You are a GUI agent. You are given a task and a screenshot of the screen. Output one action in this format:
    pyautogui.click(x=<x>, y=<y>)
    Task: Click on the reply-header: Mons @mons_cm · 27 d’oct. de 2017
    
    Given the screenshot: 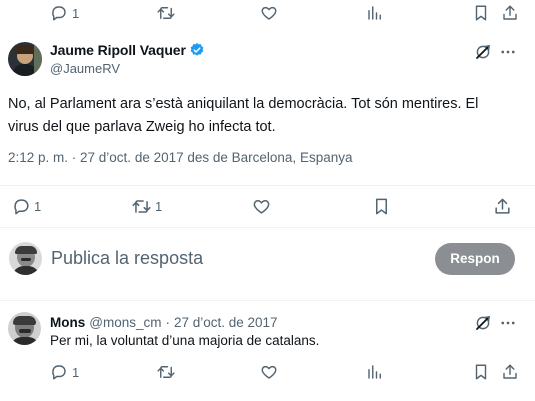 What is the action you would take?
    pyautogui.click(x=164, y=322)
    